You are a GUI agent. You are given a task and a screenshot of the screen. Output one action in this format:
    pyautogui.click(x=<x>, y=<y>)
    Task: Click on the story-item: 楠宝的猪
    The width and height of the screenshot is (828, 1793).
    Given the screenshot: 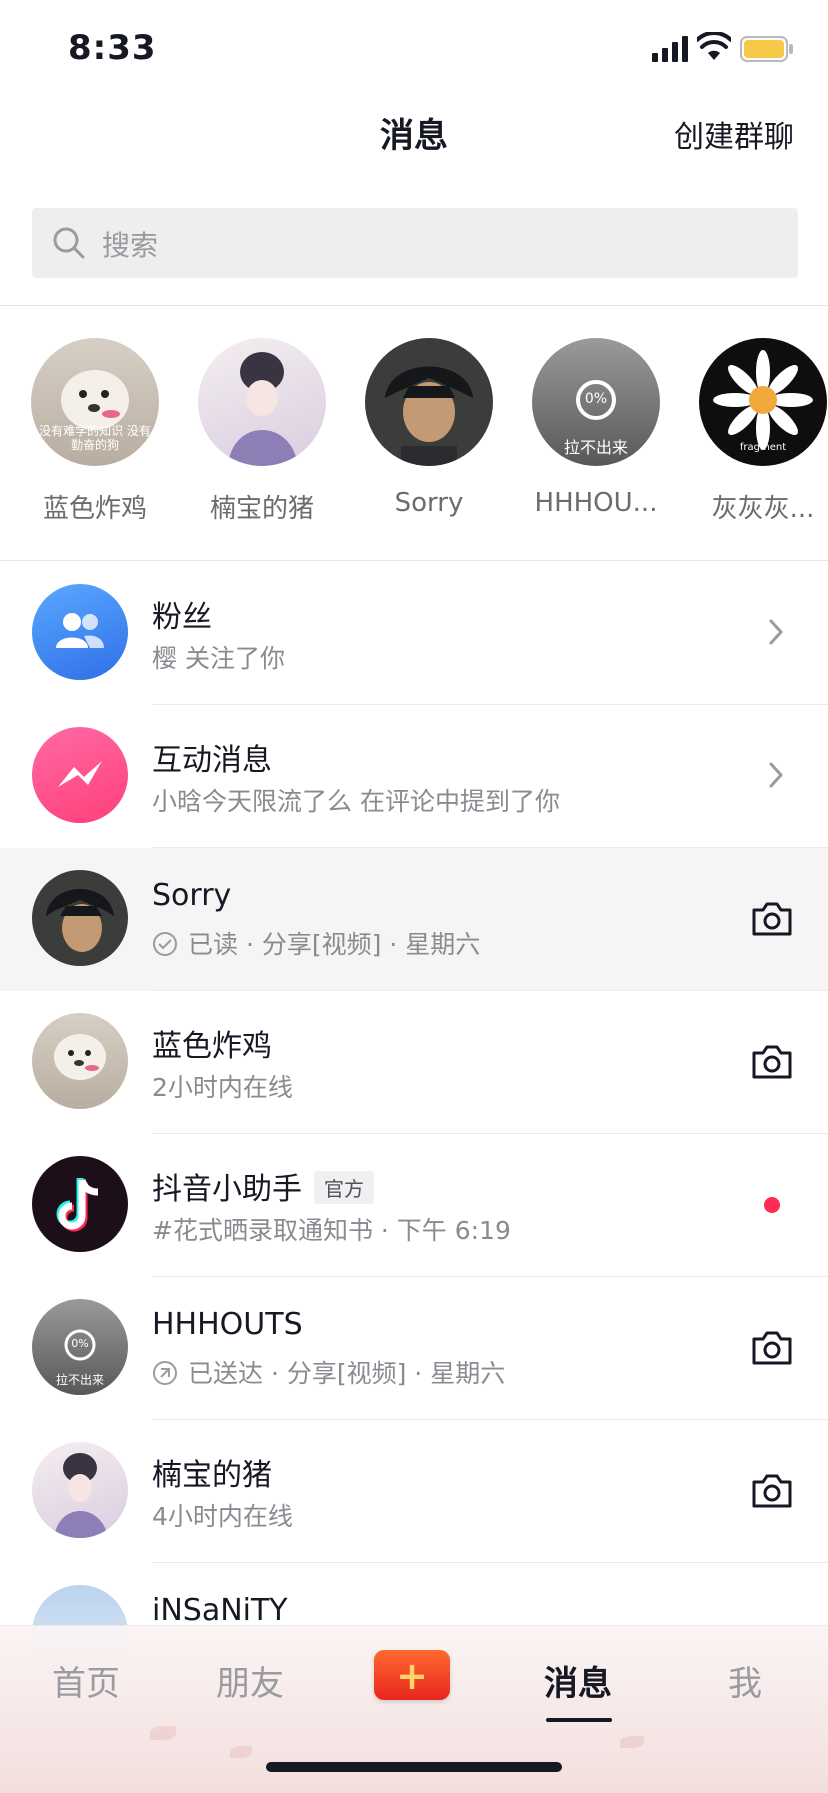 What is the action you would take?
    pyautogui.click(x=262, y=431)
    